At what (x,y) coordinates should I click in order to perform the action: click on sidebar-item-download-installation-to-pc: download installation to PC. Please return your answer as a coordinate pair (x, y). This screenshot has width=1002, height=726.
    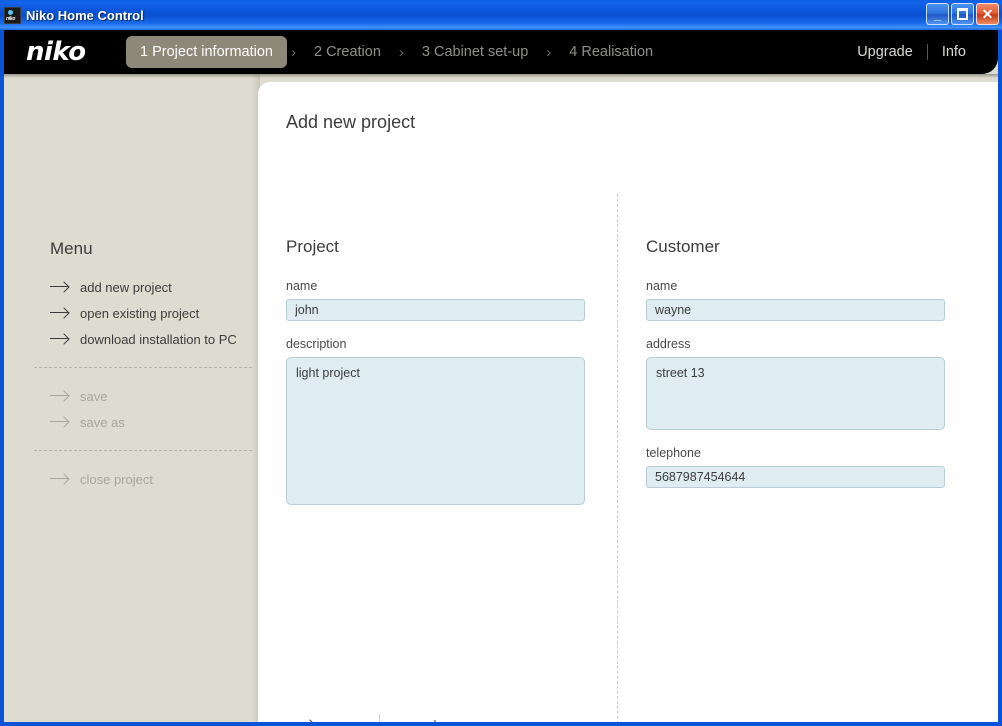
    Looking at the image, I should click on (150, 339).